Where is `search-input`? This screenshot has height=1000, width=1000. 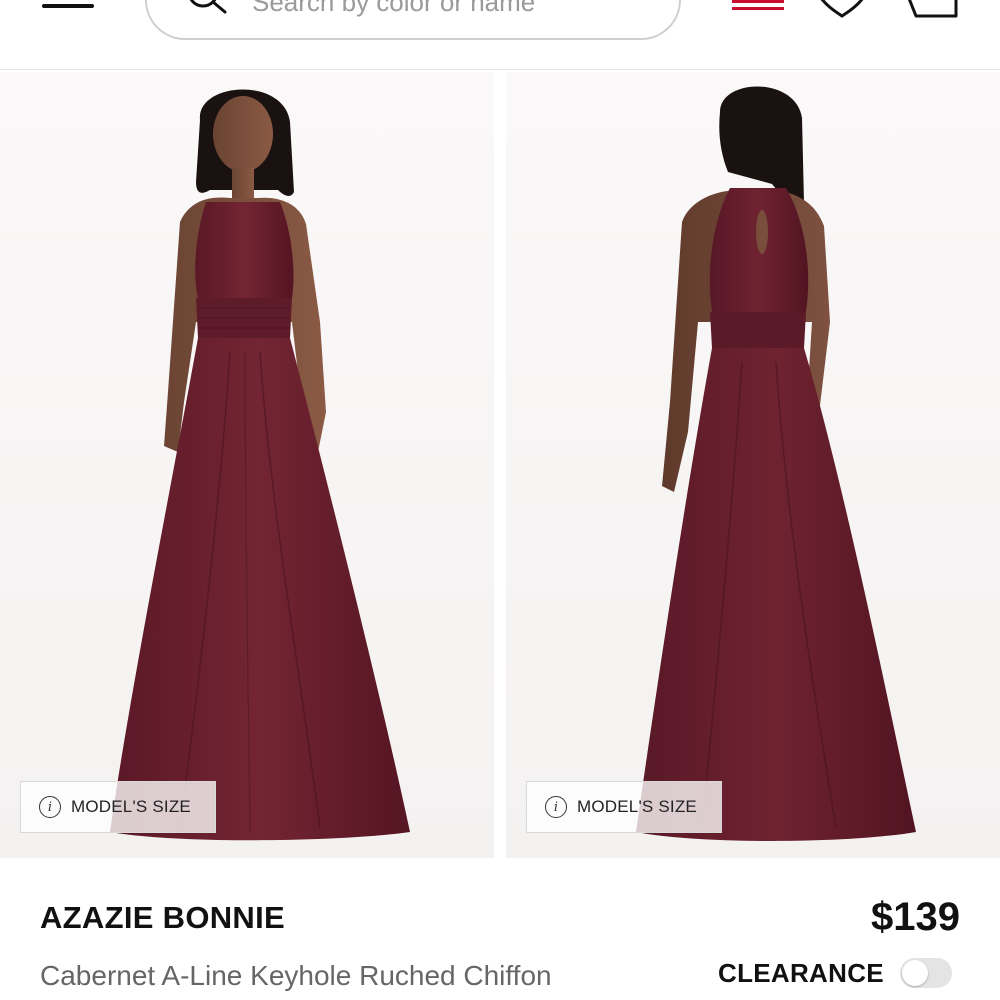
search-input is located at coordinates (452, 10).